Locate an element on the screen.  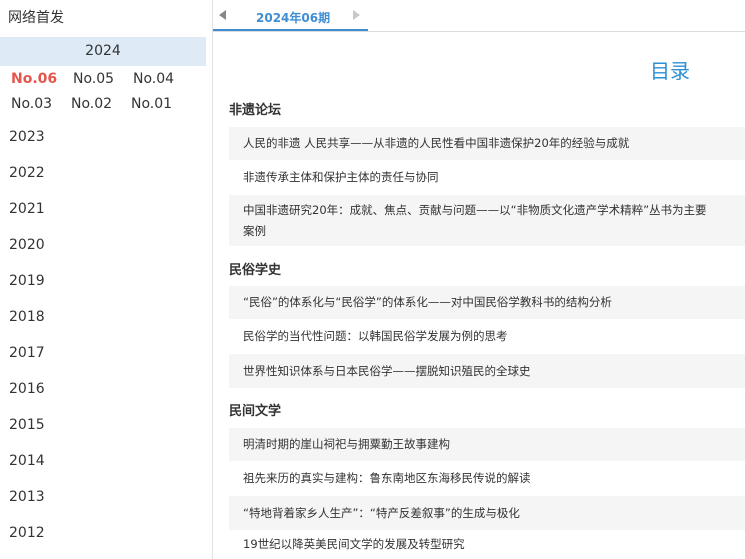
article-title: “特地背着家乡人生产”：“特产反差叙事”的生成与极化 is located at coordinates (381, 512).